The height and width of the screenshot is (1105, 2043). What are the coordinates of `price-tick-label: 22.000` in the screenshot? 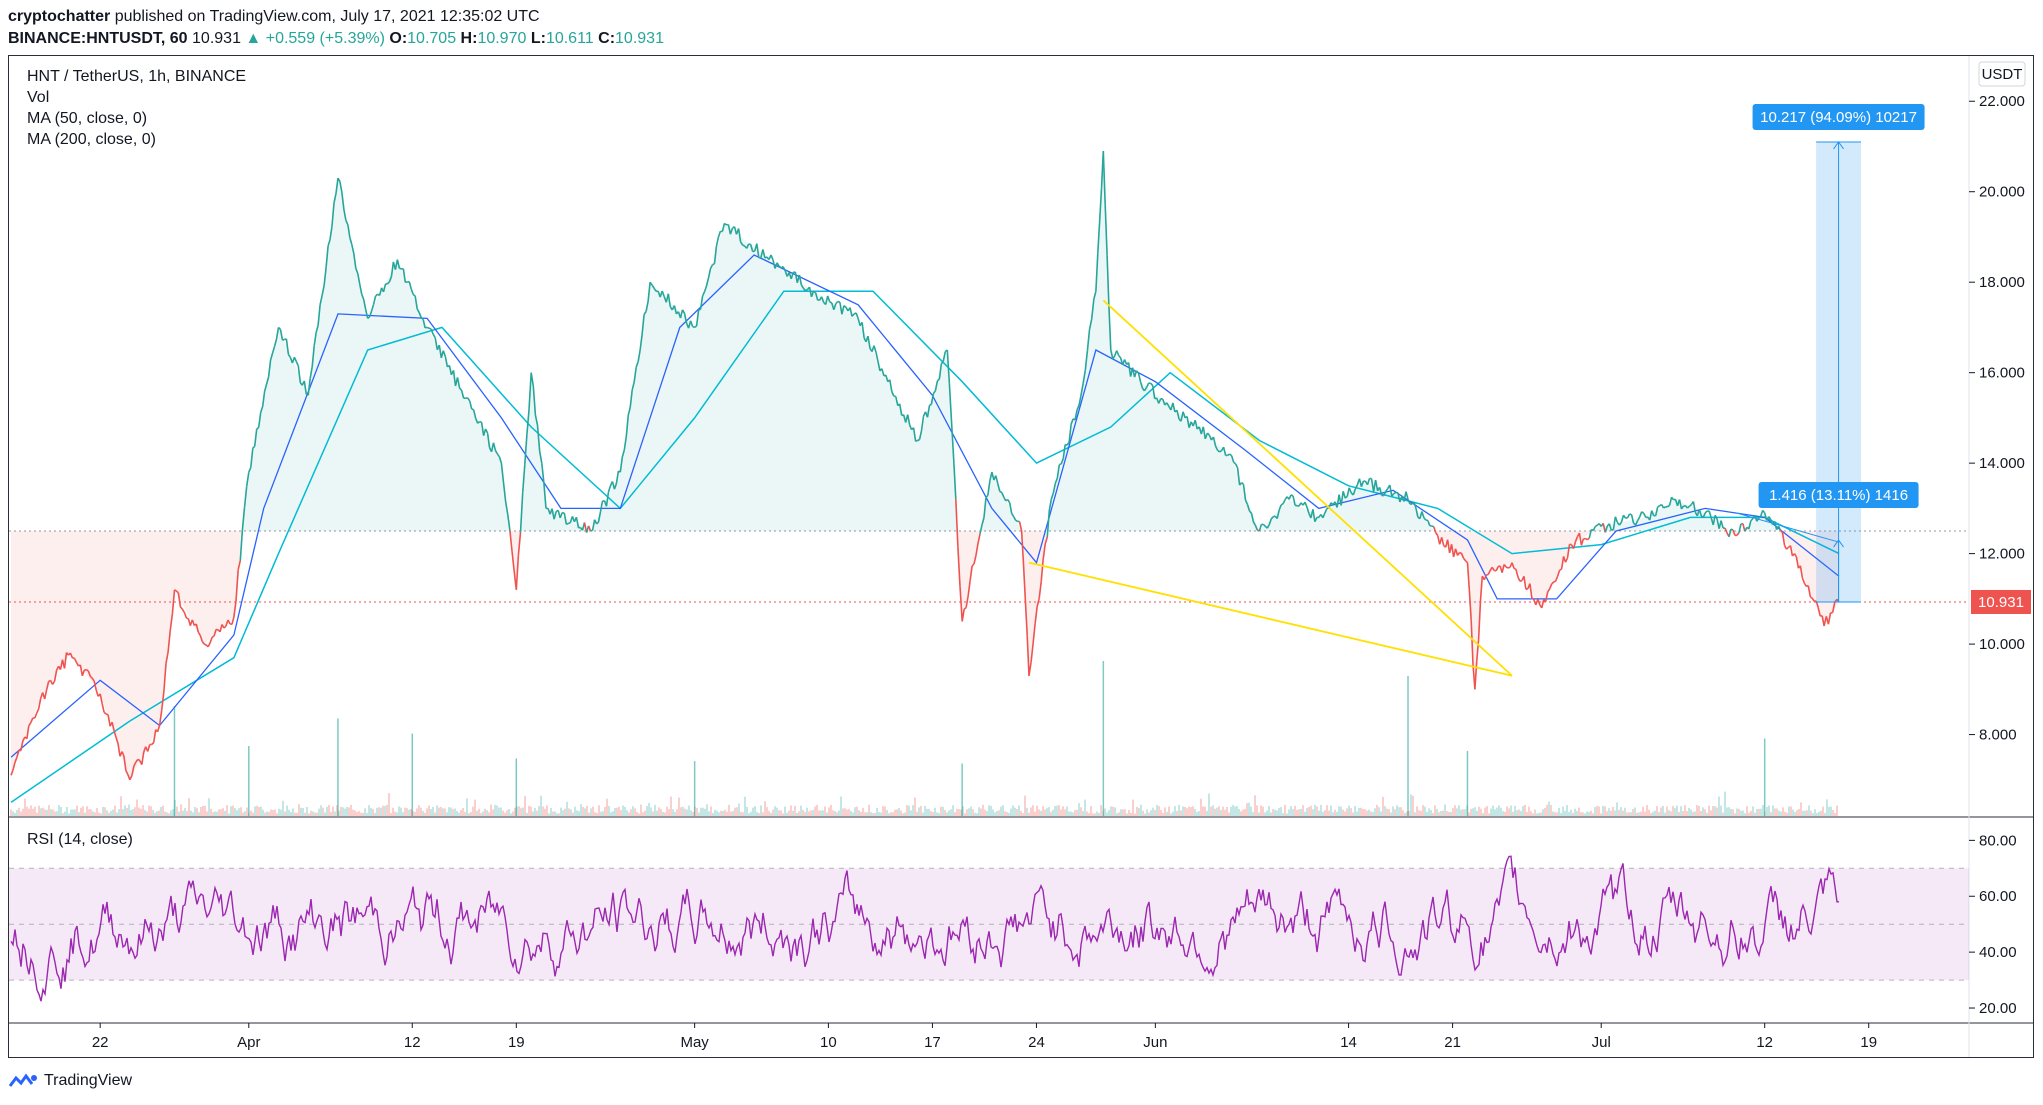 It's located at (2002, 101).